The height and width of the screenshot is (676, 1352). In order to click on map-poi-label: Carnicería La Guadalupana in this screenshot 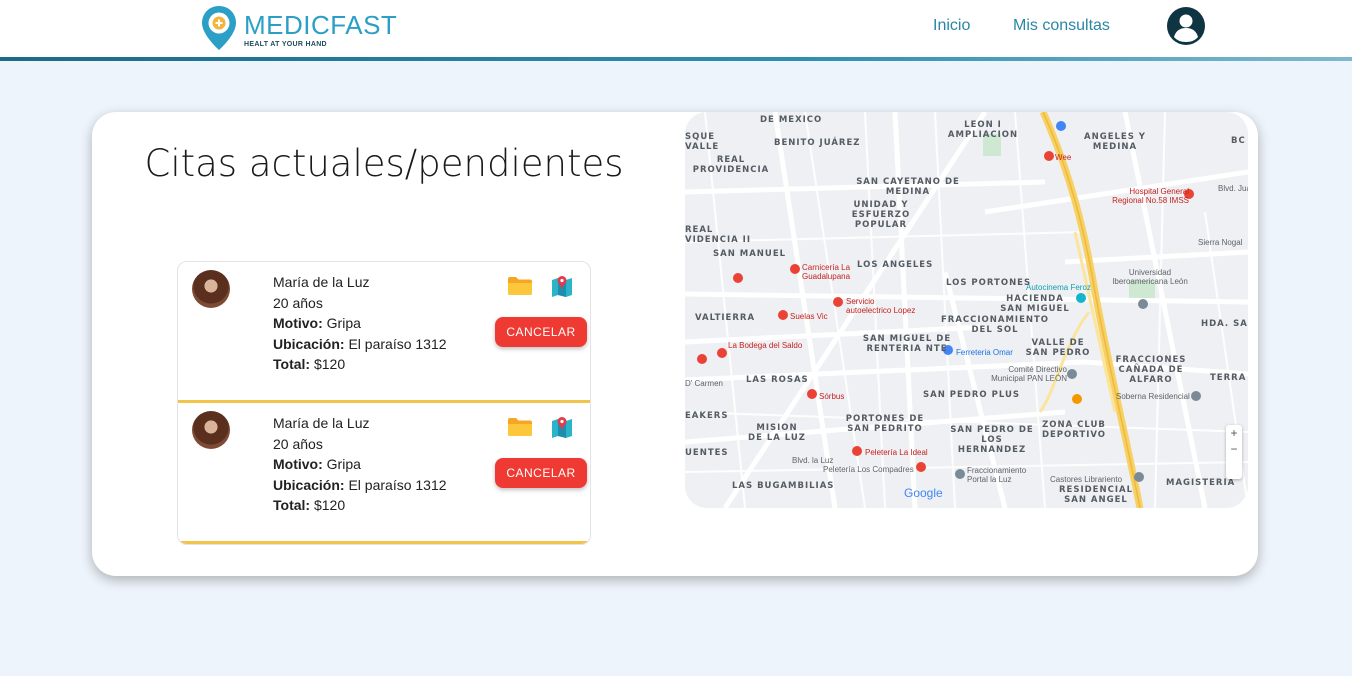, I will do `click(830, 272)`.